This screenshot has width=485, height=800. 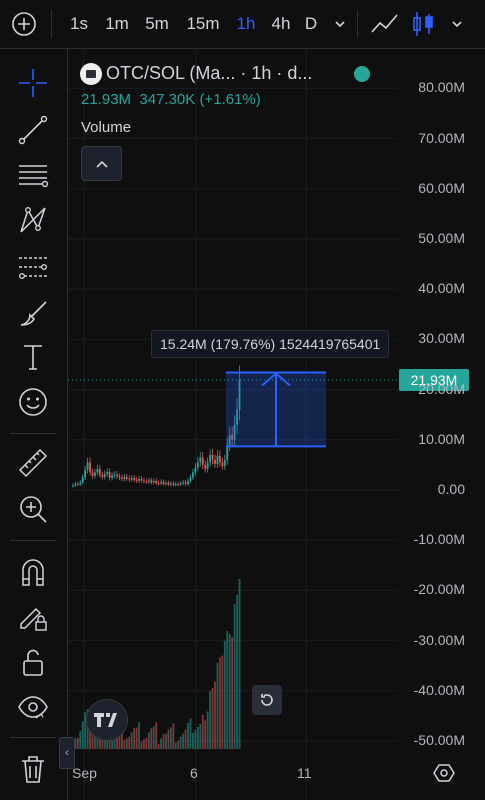 What do you see at coordinates (270, 344) in the screenshot?
I see `measure-tooltip: 15.24M (179.76%) 1524419765401` at bounding box center [270, 344].